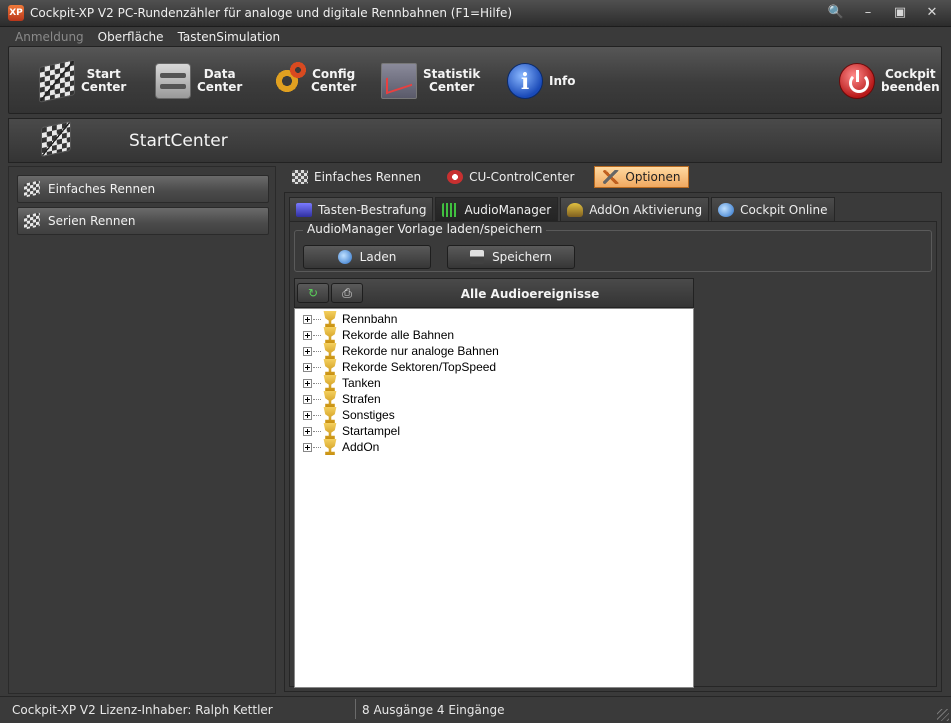  I want to click on search-icon: 🔍, so click(836, 13).